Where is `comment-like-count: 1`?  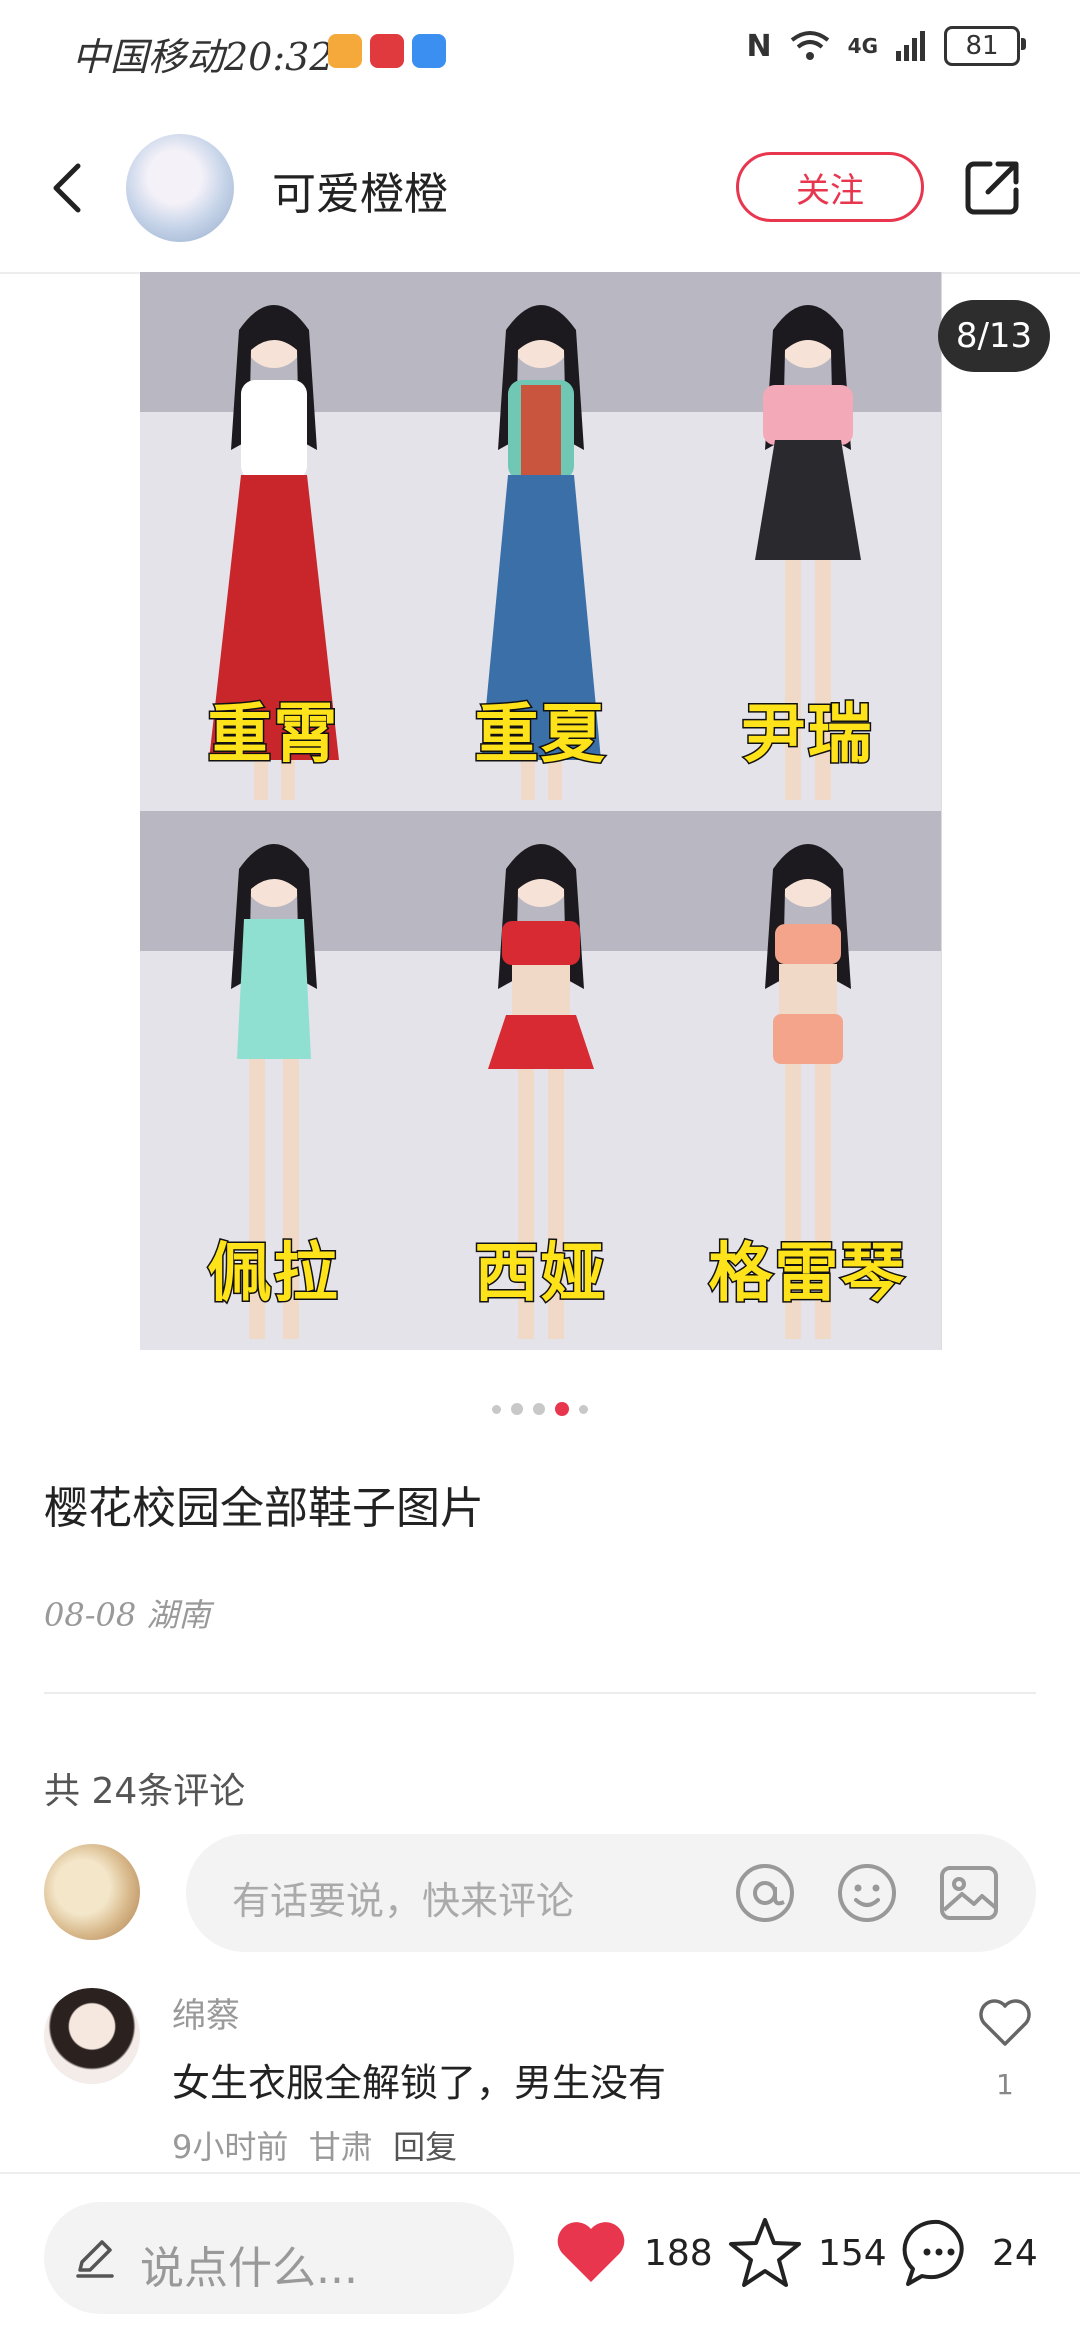
comment-like-count: 1 is located at coordinates (1005, 2084).